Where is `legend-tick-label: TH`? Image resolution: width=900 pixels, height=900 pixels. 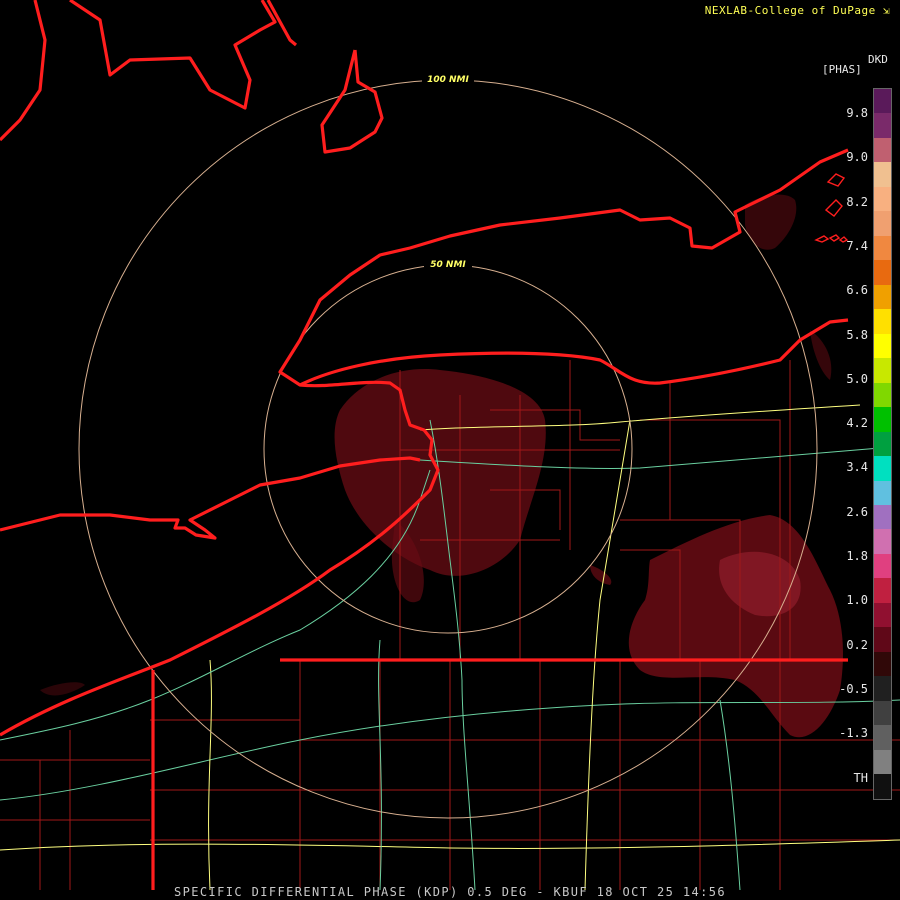
legend-tick-label: TH is located at coordinates (860, 777).